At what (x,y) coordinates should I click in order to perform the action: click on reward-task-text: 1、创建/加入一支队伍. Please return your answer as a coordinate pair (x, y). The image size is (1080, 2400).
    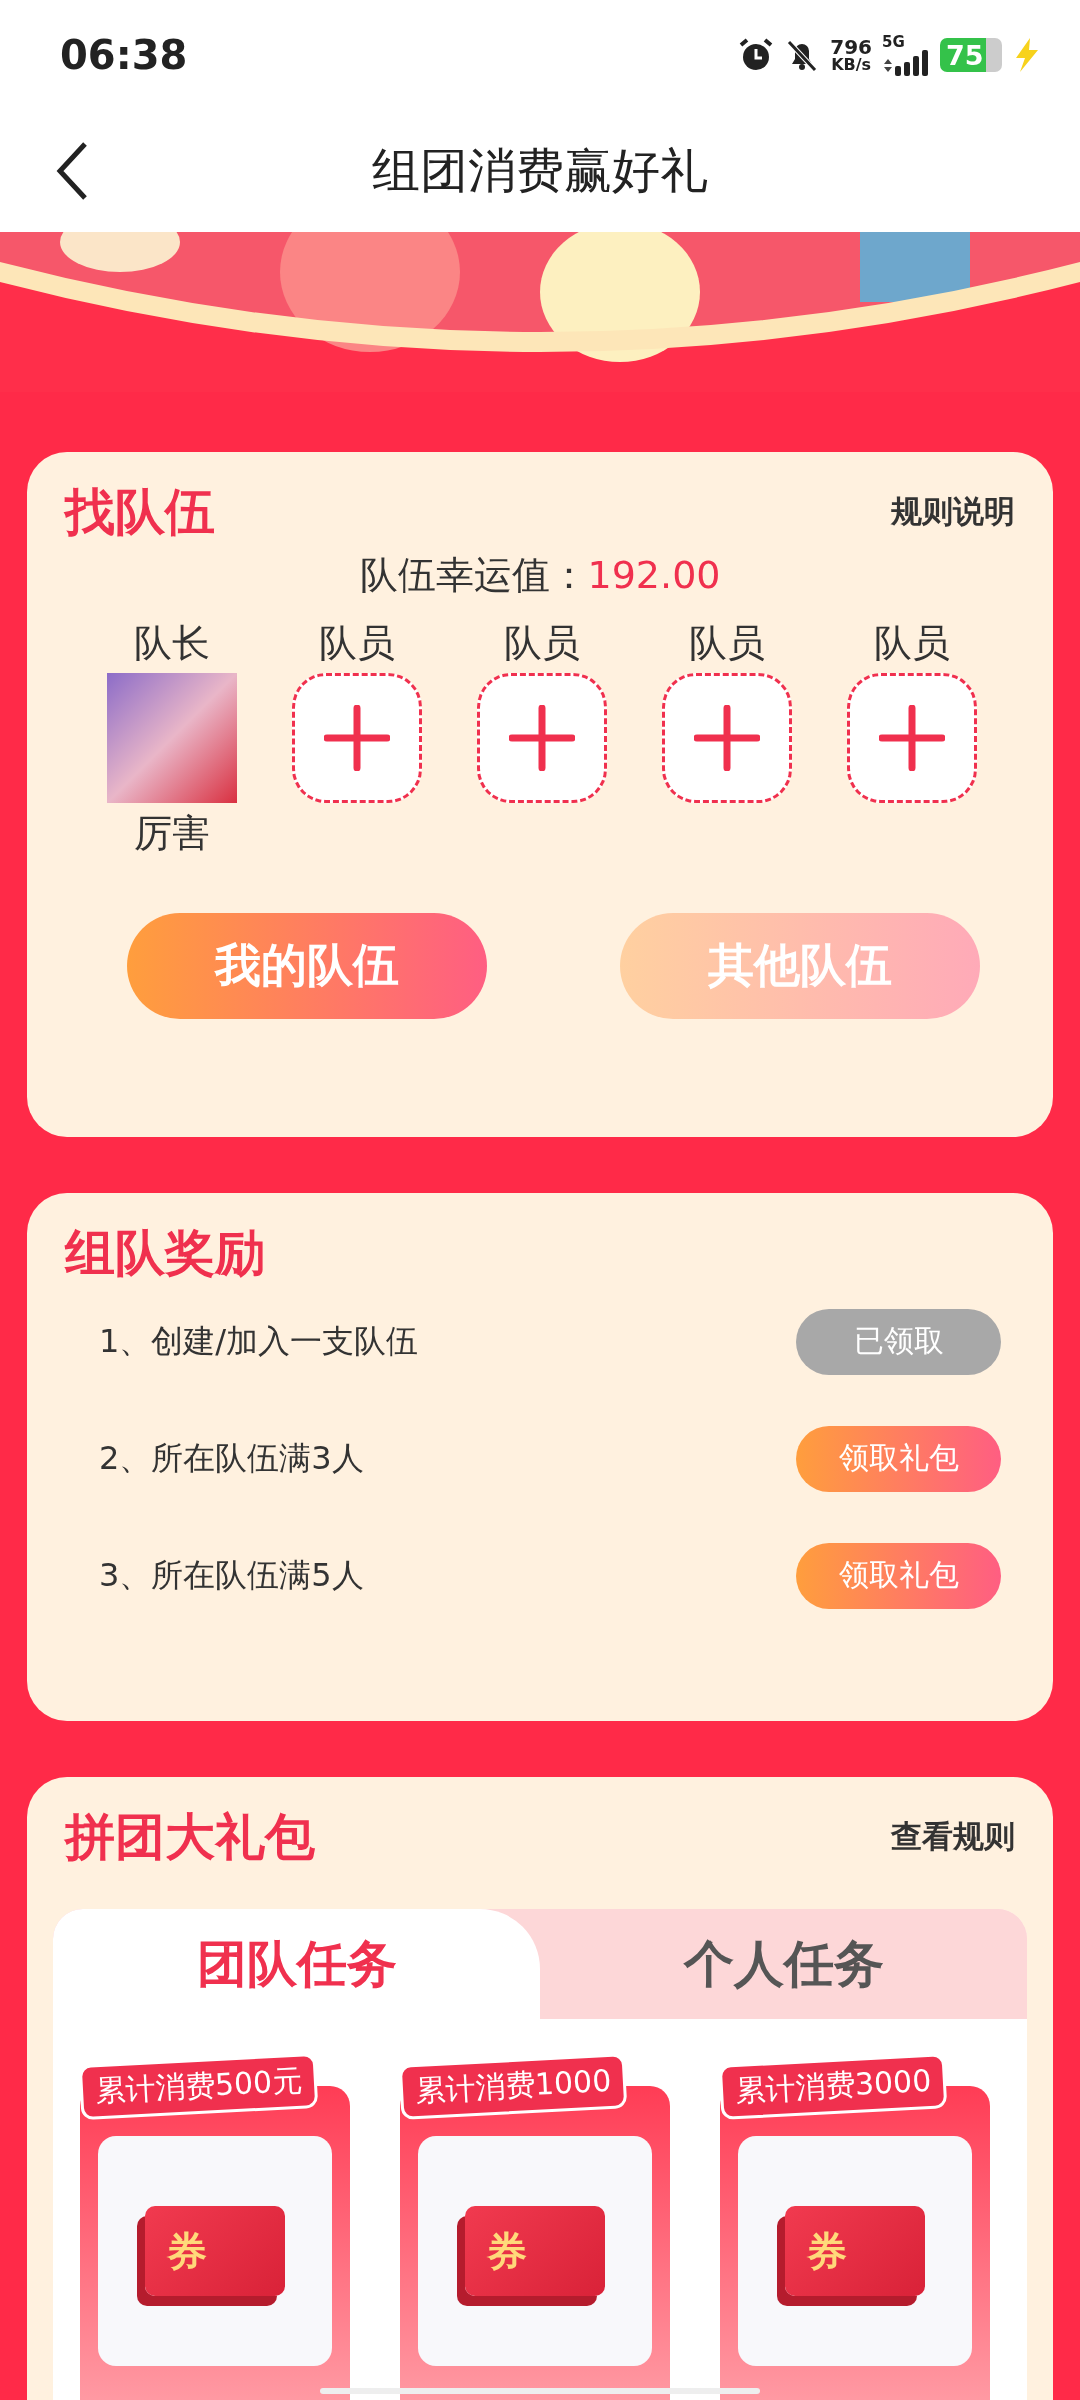
    Looking at the image, I should click on (259, 1341).